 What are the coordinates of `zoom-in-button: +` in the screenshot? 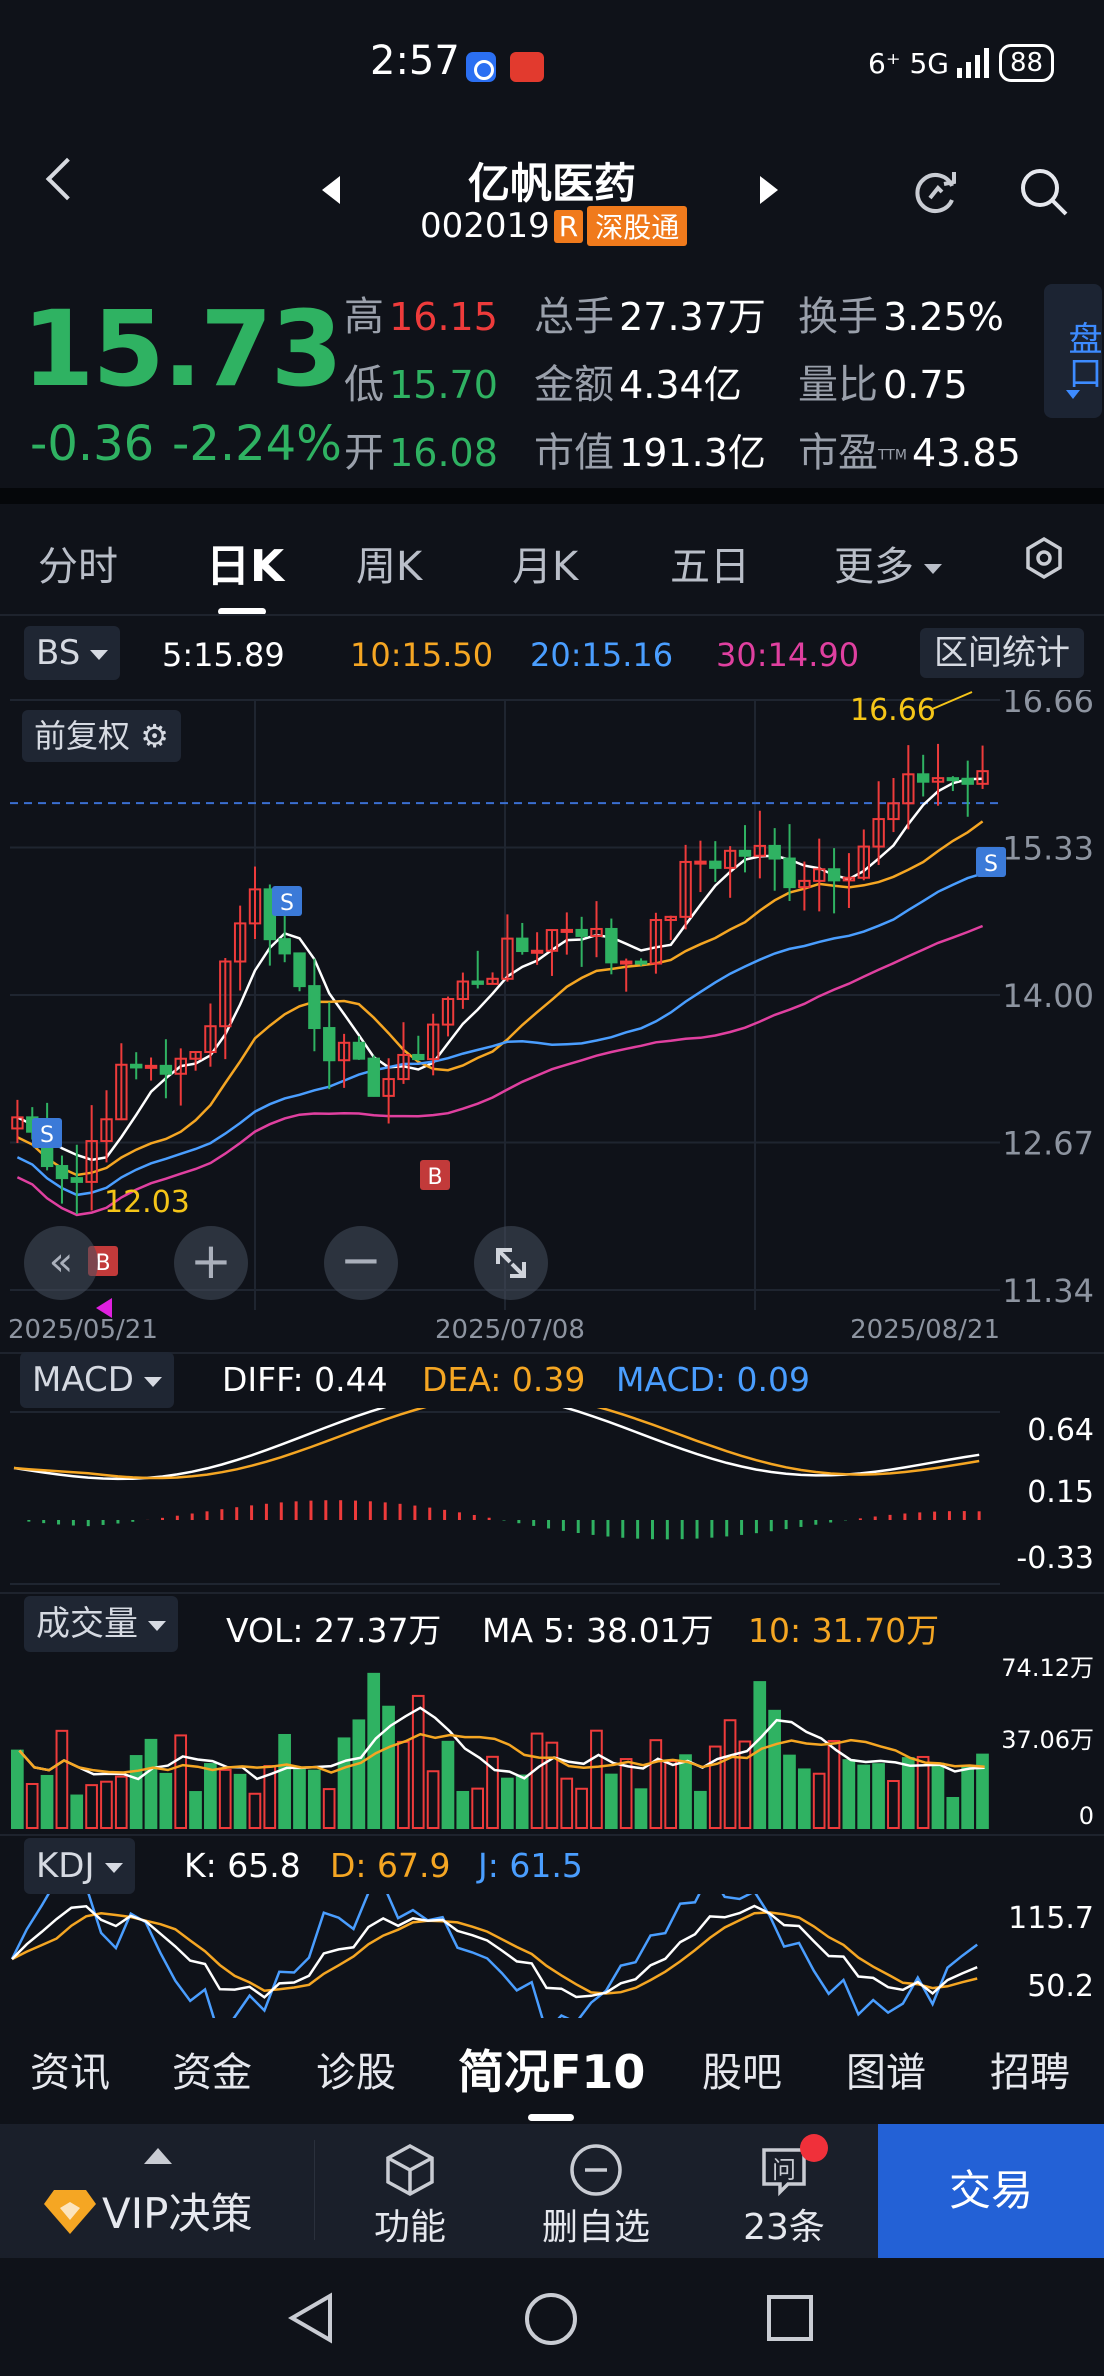 It's located at (211, 1263).